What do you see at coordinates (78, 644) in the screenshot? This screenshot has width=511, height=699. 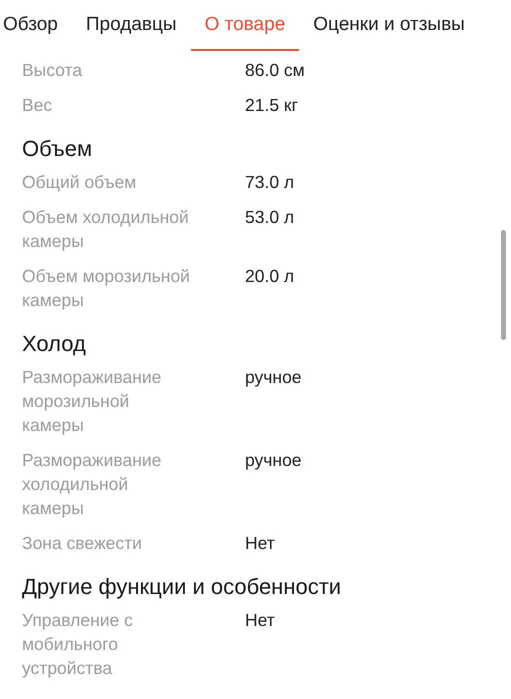 I see `spec-label: Управление с мобильного устройства` at bounding box center [78, 644].